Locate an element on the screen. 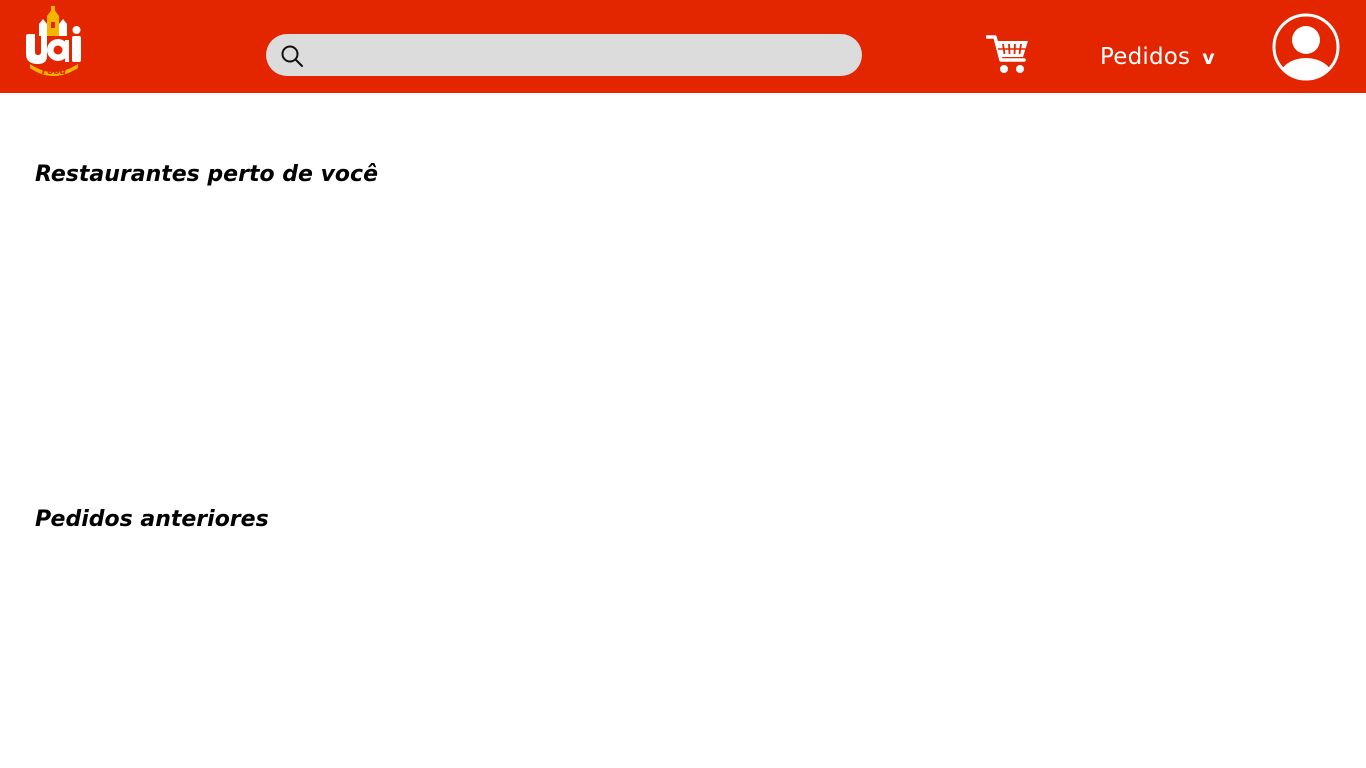 Image resolution: width=1366 pixels, height=768 pixels. user-avatar-button is located at coordinates (1306, 47).